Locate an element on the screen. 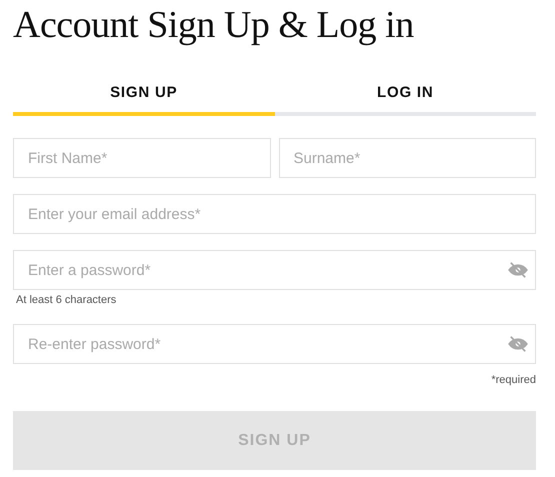 The height and width of the screenshot is (477, 555). hint-text: At least 6 characters is located at coordinates (66, 300).